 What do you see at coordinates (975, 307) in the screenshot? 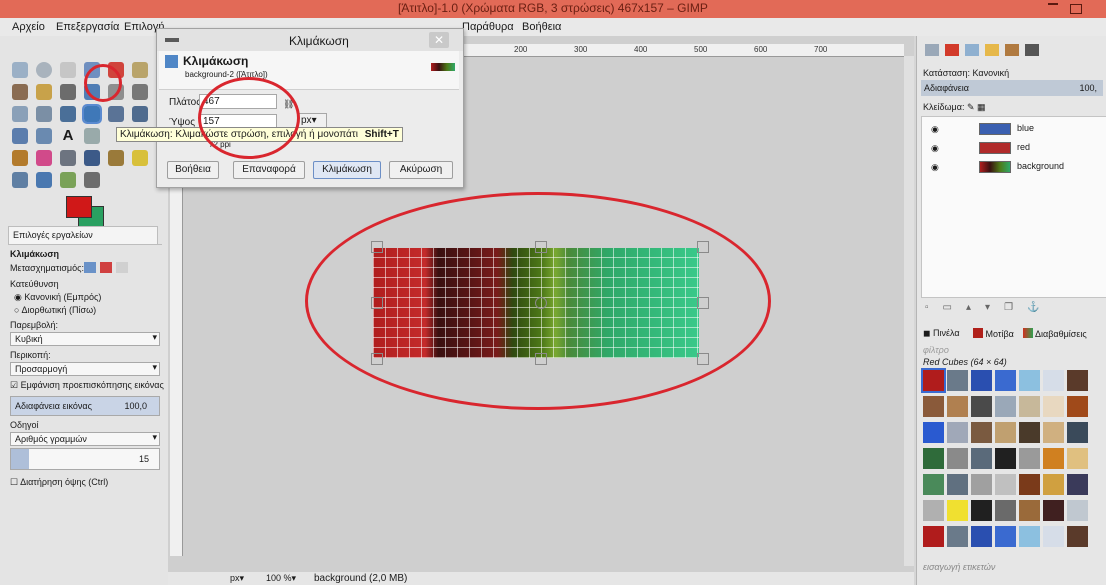
I see `raise-layer-icon: ▴` at bounding box center [975, 307].